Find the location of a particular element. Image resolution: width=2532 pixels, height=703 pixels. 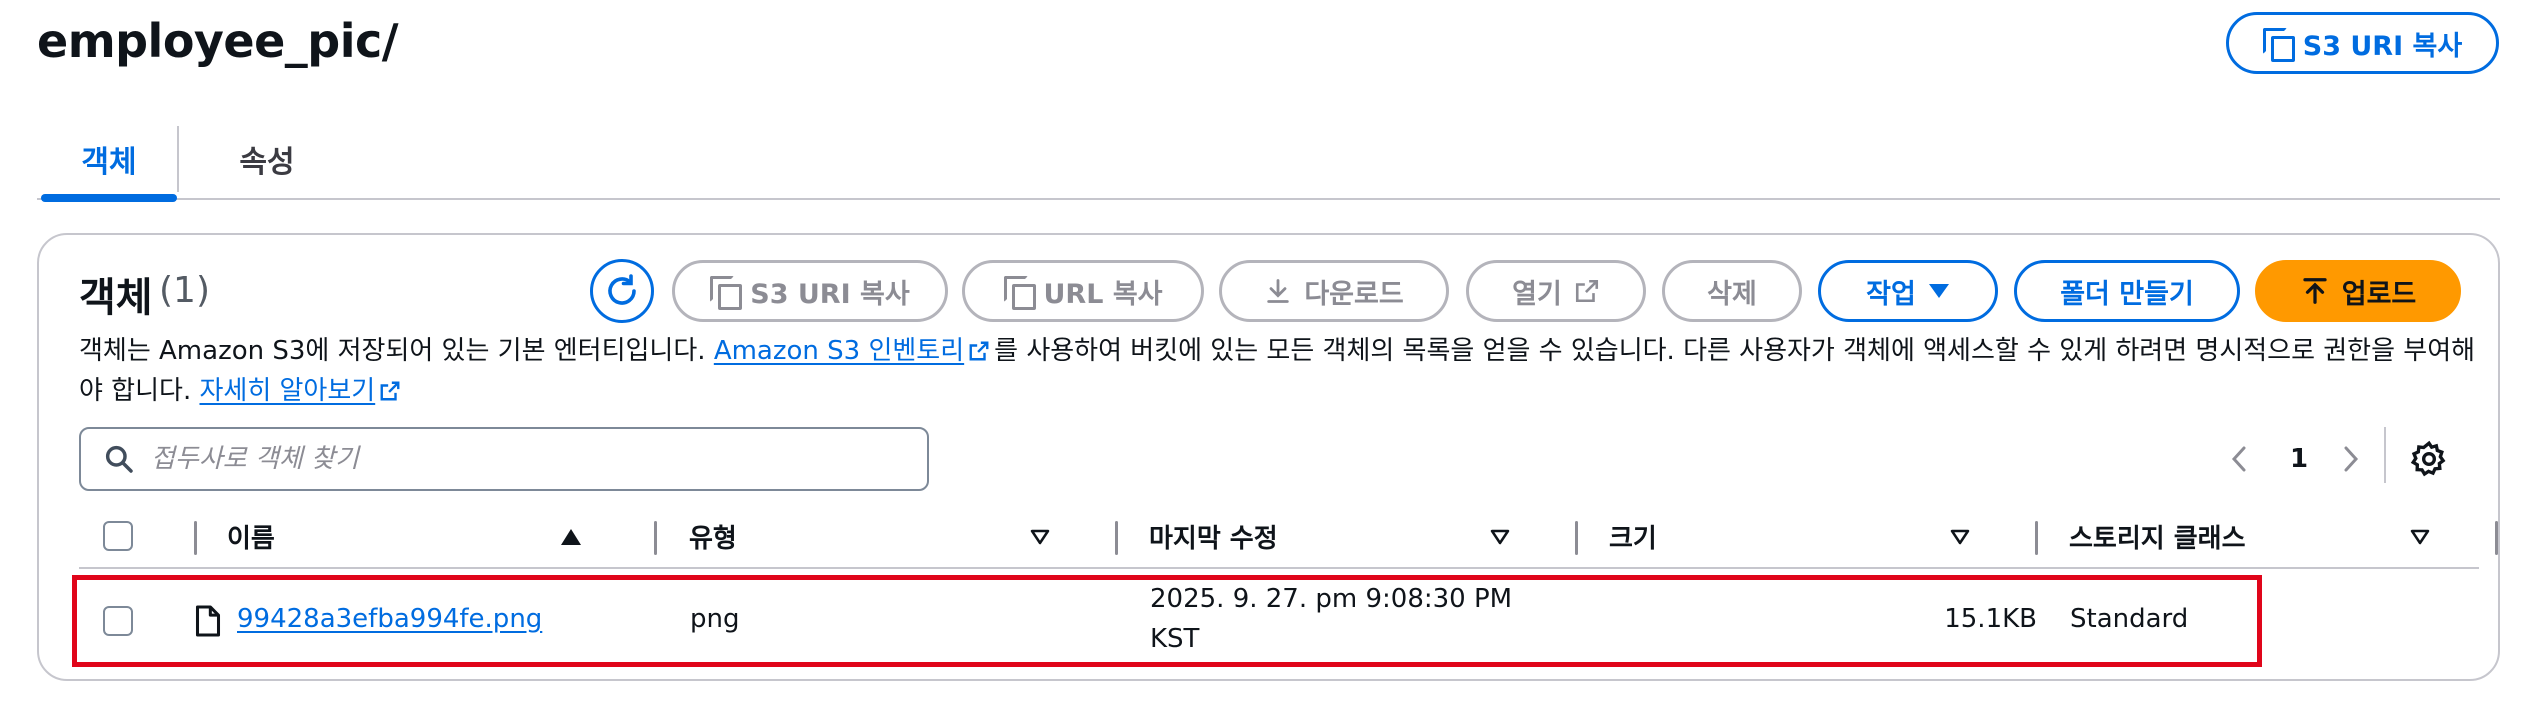

upload-button: 업로드 is located at coordinates (2358, 291).